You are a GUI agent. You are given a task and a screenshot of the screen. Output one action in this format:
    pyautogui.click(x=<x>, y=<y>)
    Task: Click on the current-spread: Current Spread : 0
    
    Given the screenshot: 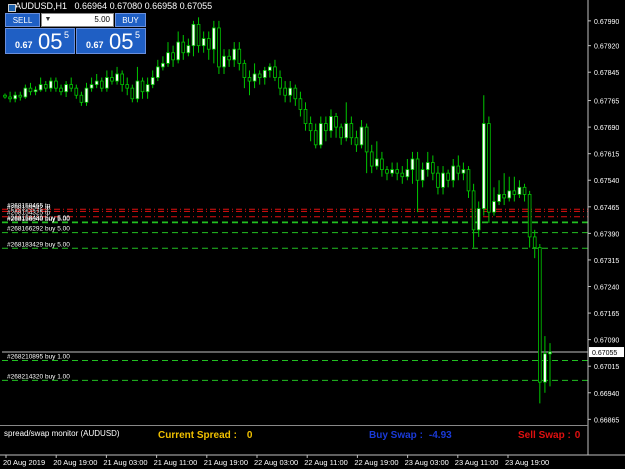 What is the action you would take?
    pyautogui.click(x=205, y=435)
    